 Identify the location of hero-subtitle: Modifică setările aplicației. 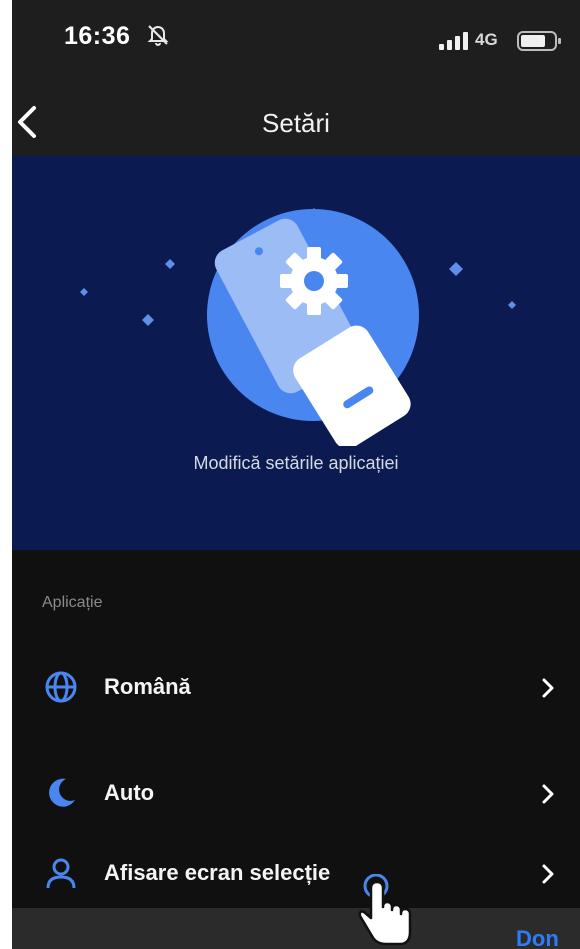
(296, 463).